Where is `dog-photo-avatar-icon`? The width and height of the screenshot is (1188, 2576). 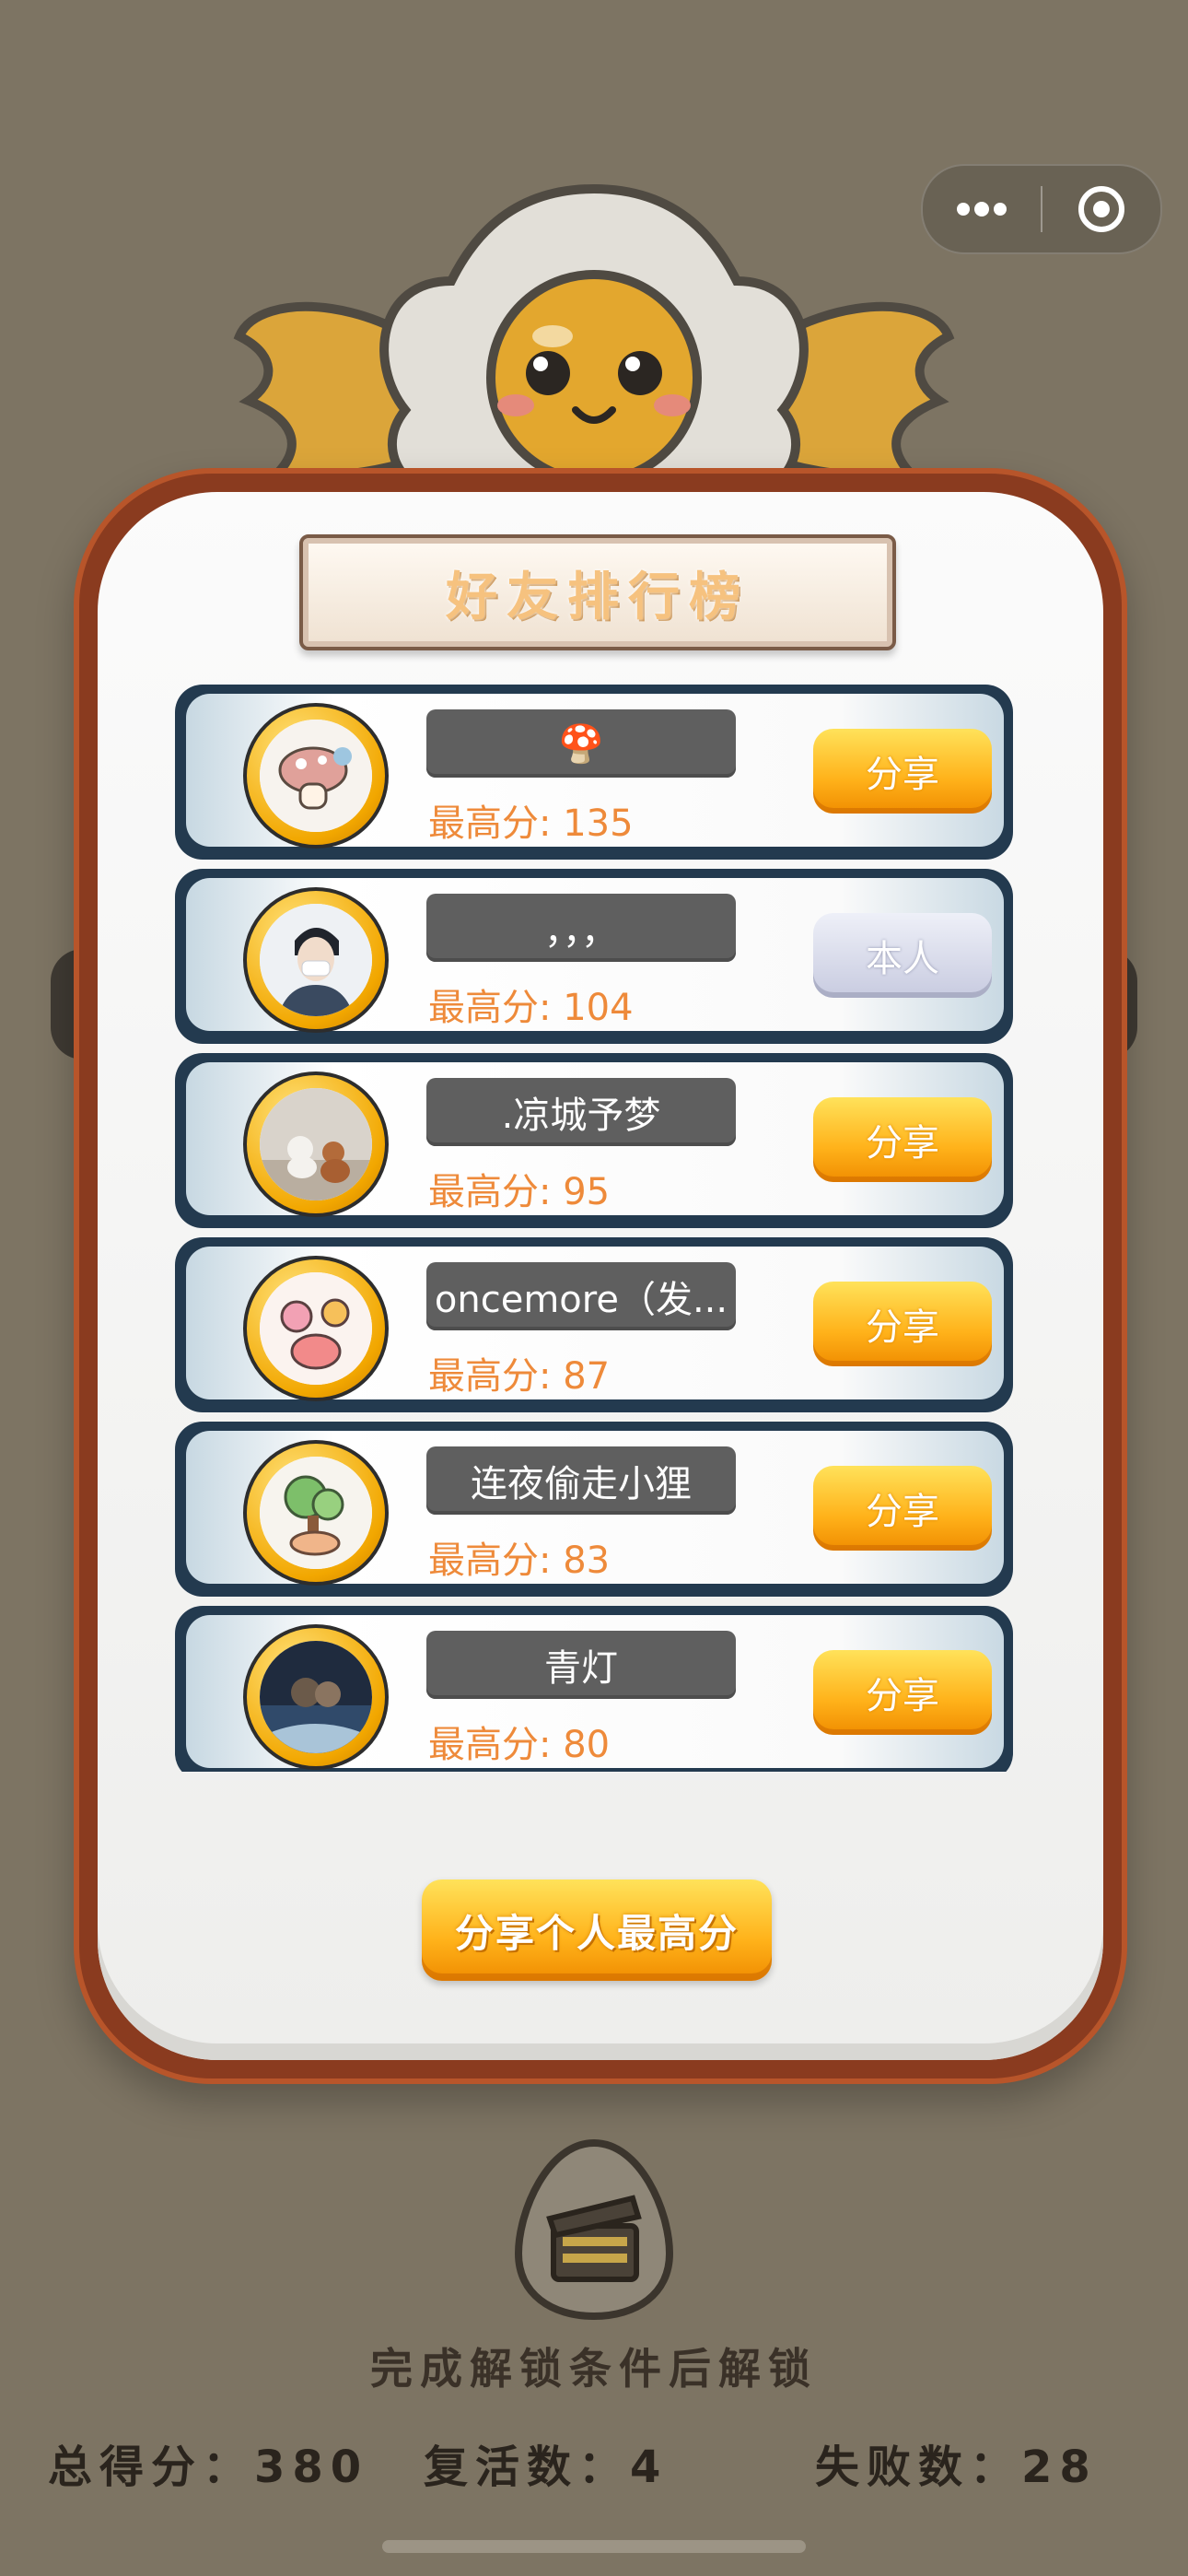 dog-photo-avatar-icon is located at coordinates (316, 1144).